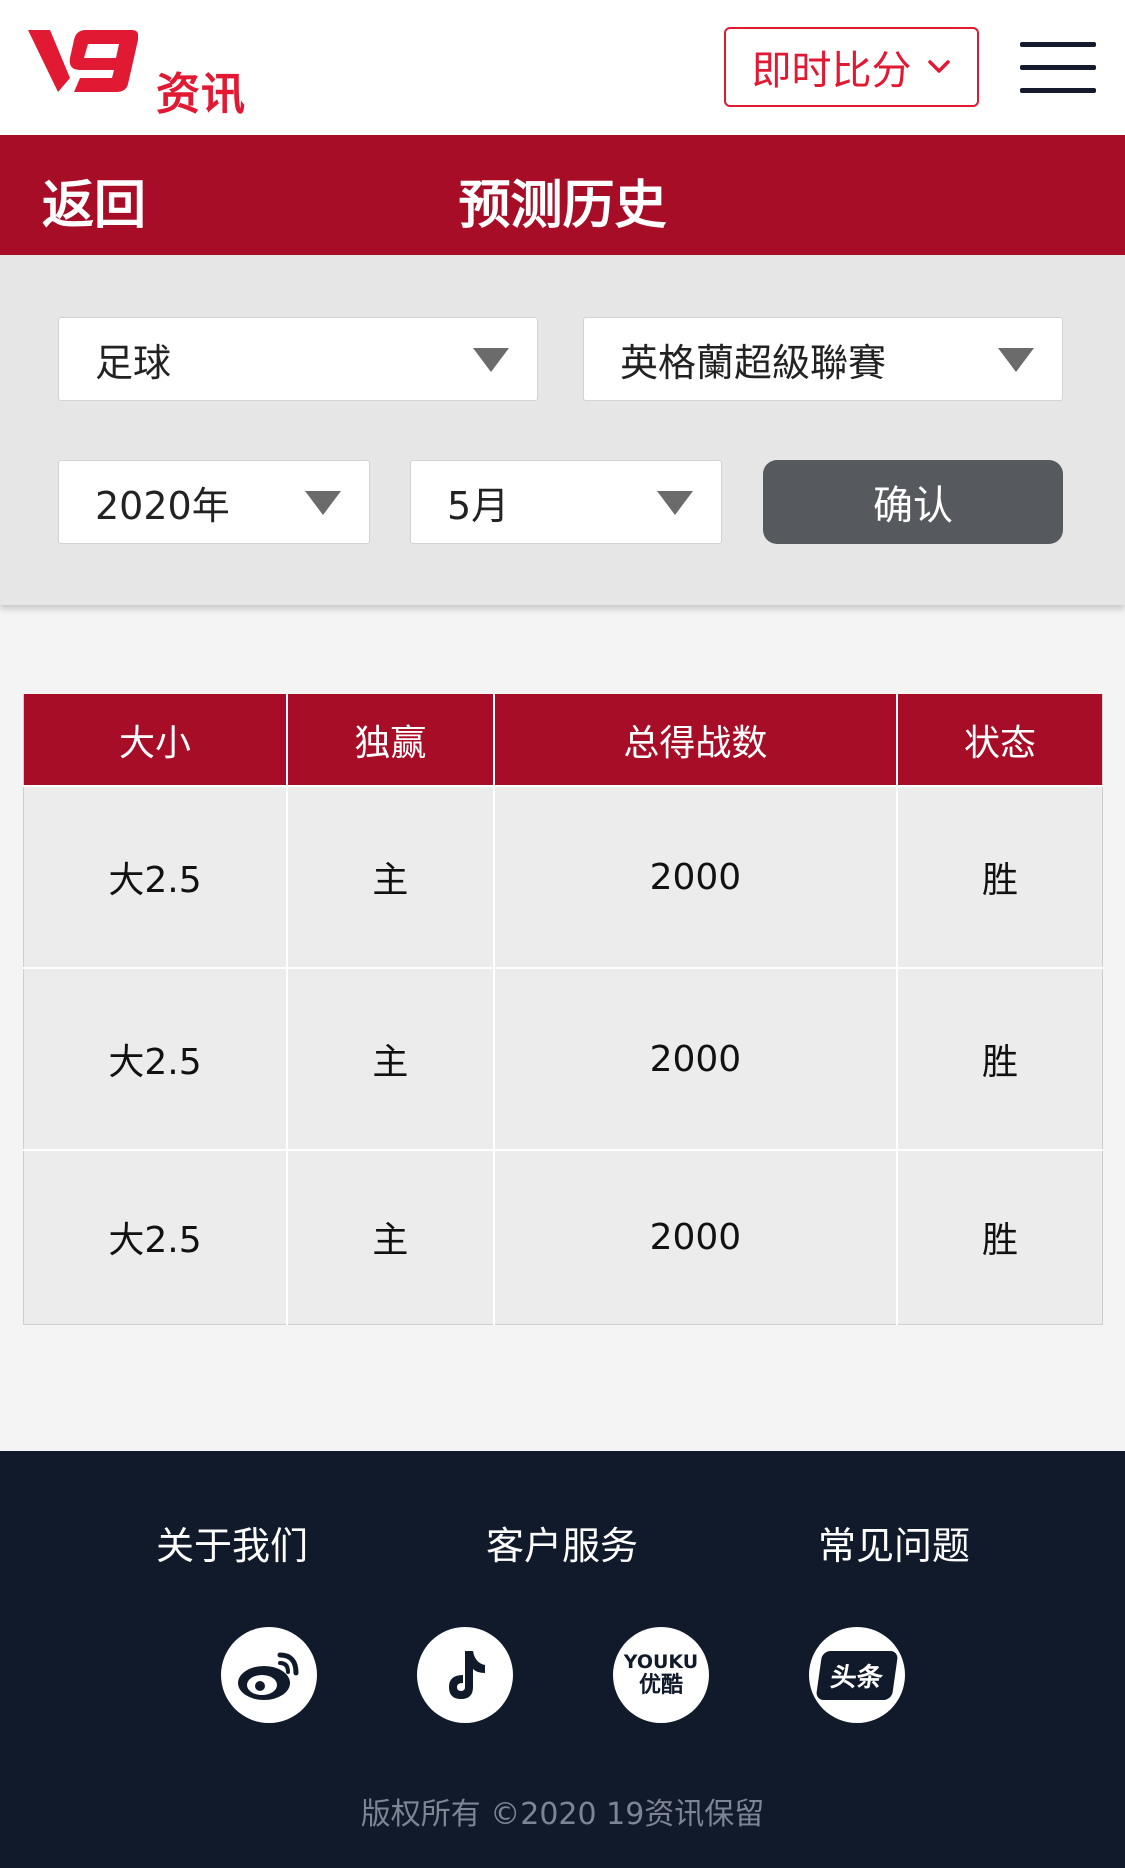 This screenshot has width=1125, height=1868. What do you see at coordinates (162, 505) in the screenshot?
I see `year-select-value: 2020年` at bounding box center [162, 505].